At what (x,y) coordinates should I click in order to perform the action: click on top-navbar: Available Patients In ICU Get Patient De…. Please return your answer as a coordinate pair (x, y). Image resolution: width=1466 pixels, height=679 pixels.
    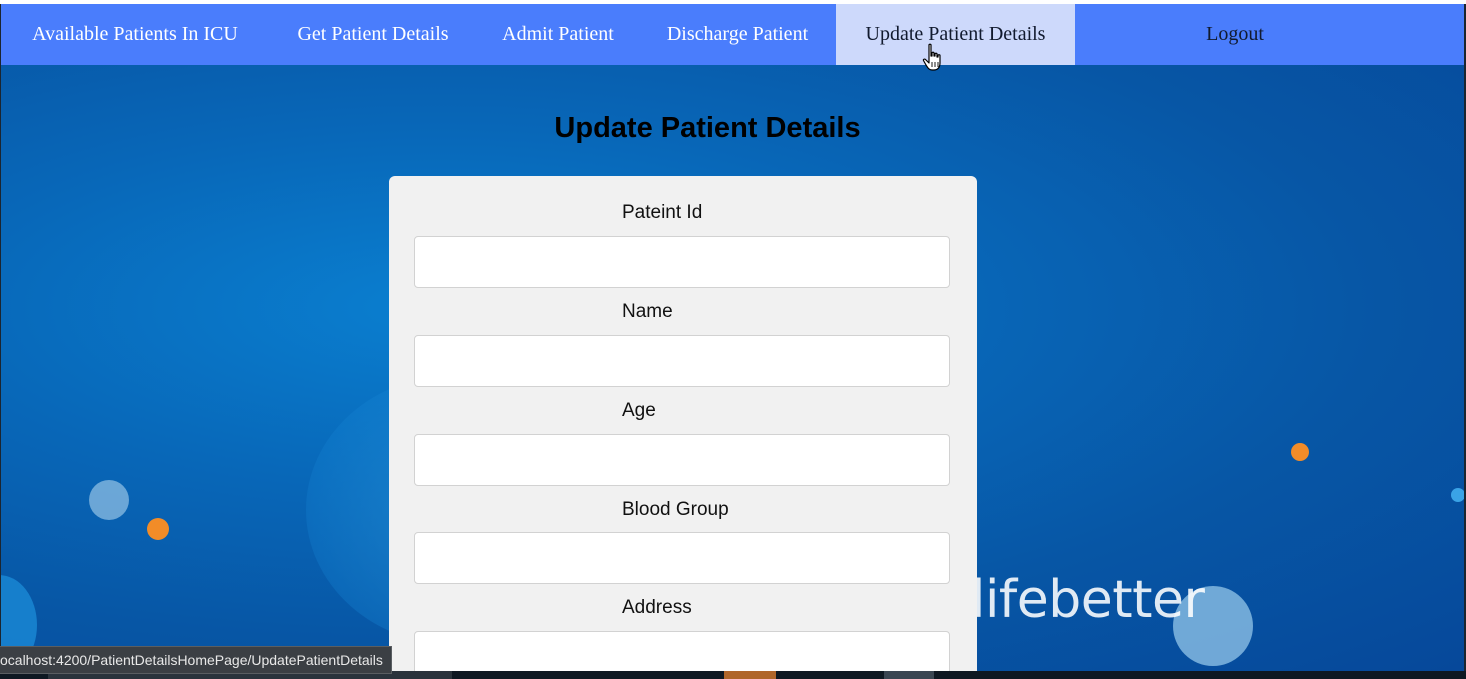
    Looking at the image, I should click on (732, 34).